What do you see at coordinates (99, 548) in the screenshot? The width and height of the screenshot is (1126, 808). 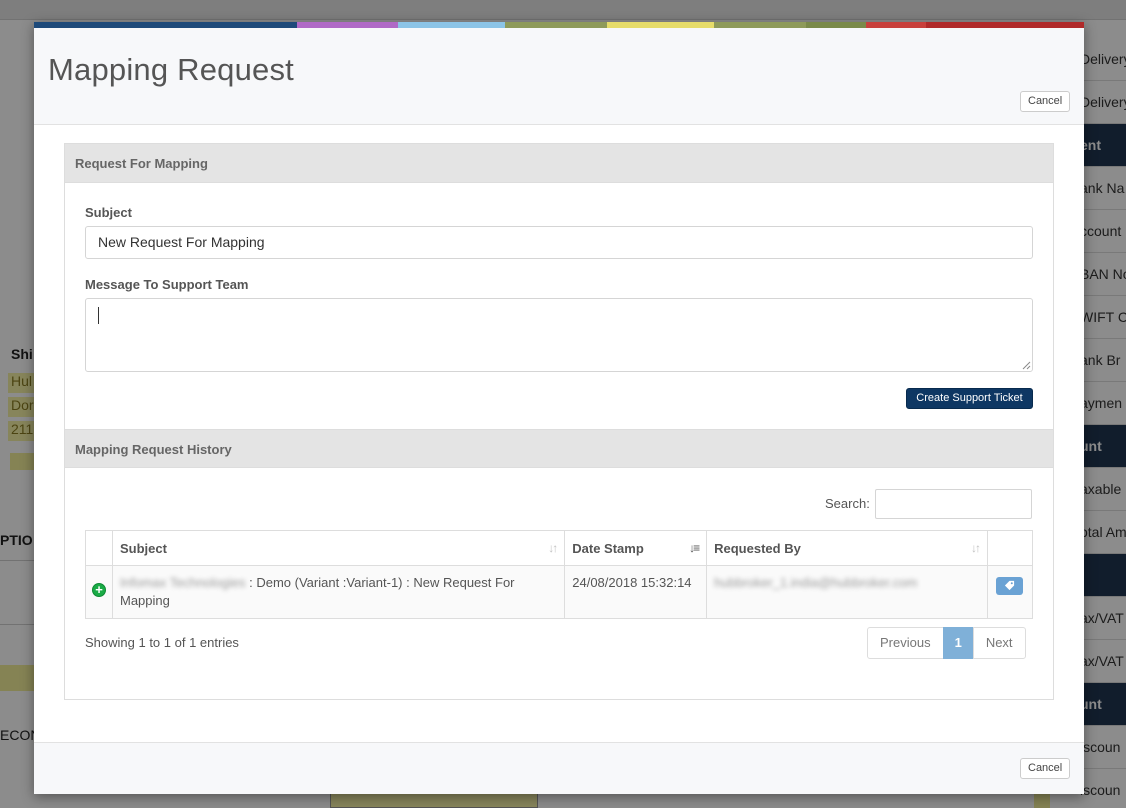 I see `expand-column-header` at bounding box center [99, 548].